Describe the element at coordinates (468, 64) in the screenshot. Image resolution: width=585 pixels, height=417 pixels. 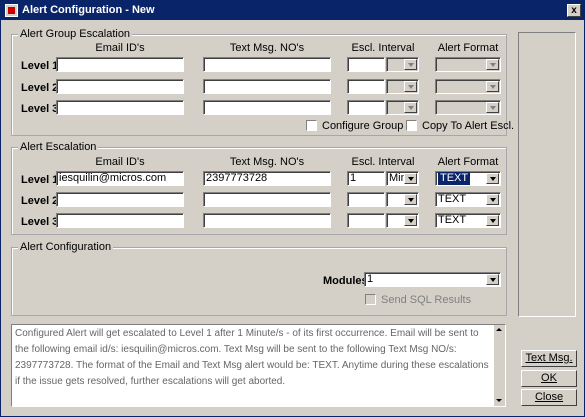
I see `group-level-1-format-select` at that location.